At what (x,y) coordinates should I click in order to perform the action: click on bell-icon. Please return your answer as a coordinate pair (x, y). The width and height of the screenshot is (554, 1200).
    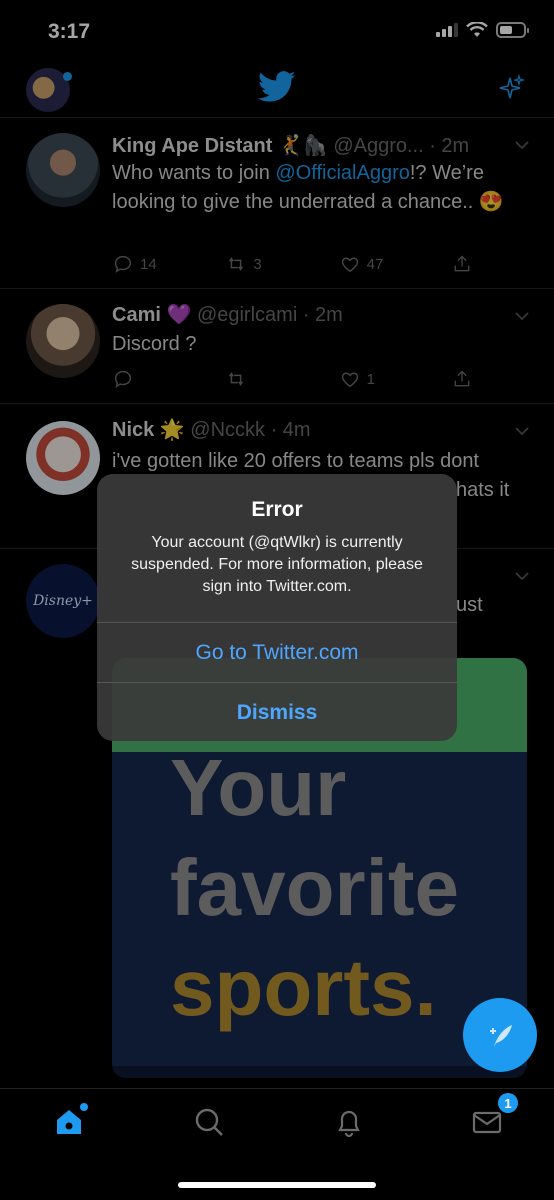
    Looking at the image, I should click on (349, 1124).